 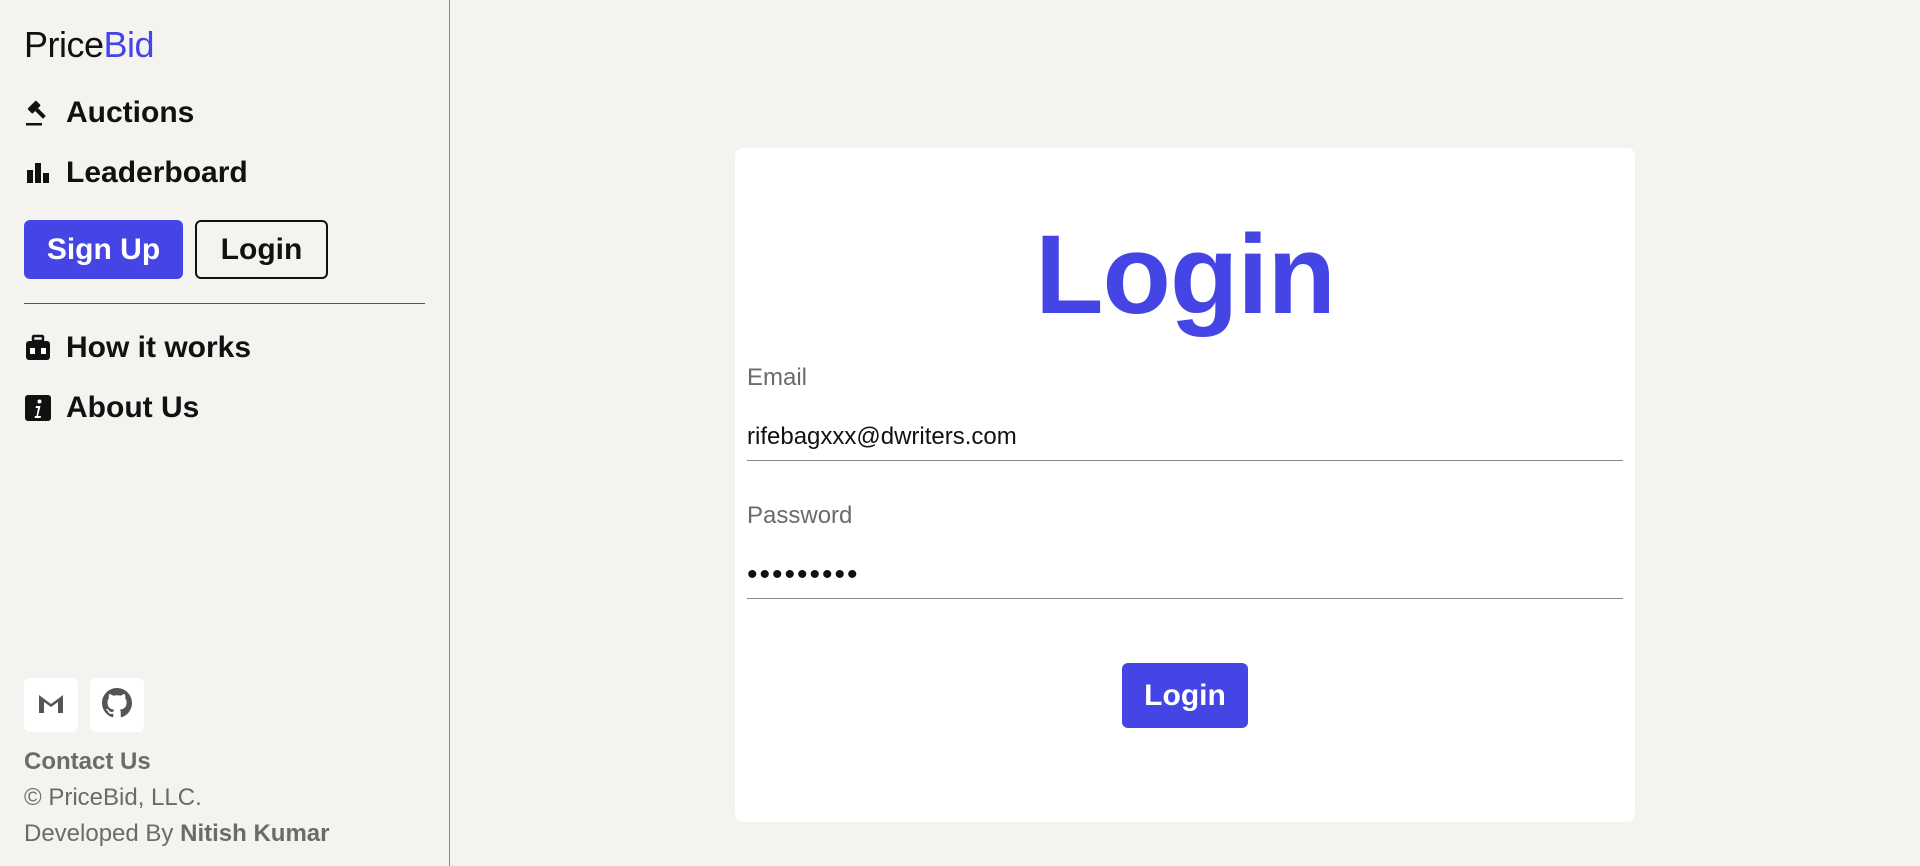 What do you see at coordinates (87, 762) in the screenshot?
I see `contact-us-link: Contact Us` at bounding box center [87, 762].